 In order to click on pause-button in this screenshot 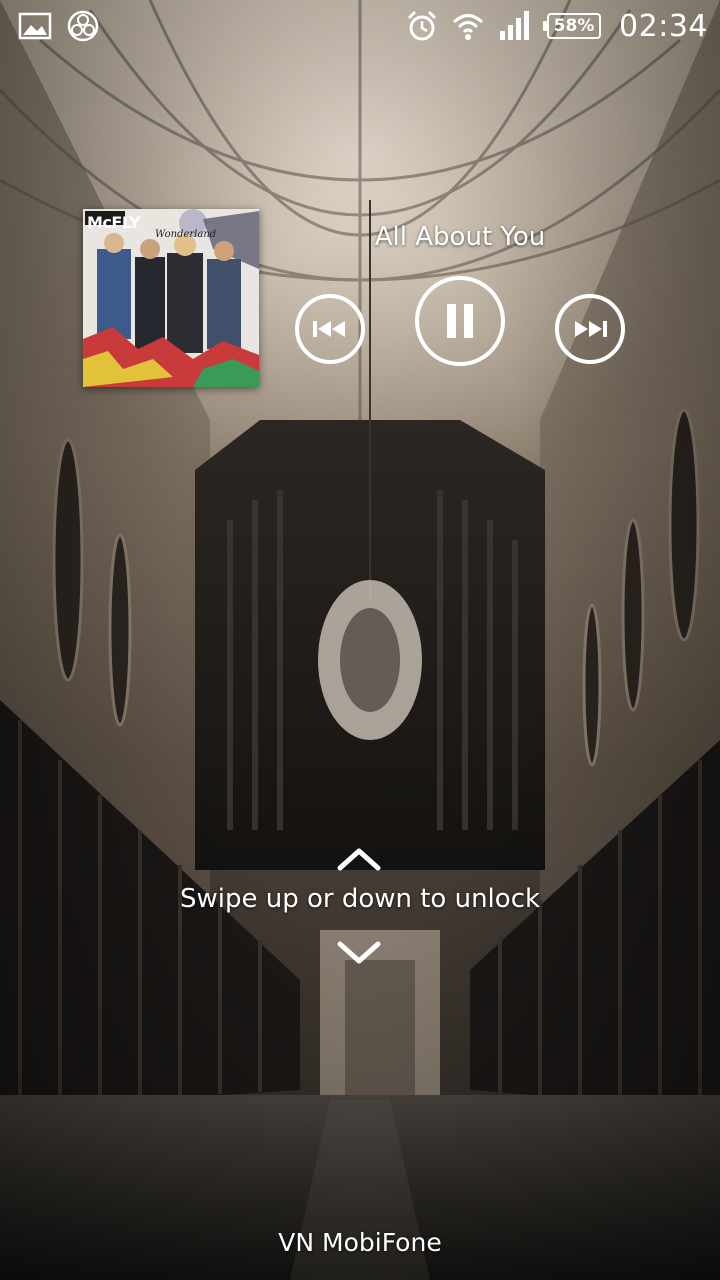, I will do `click(460, 321)`.